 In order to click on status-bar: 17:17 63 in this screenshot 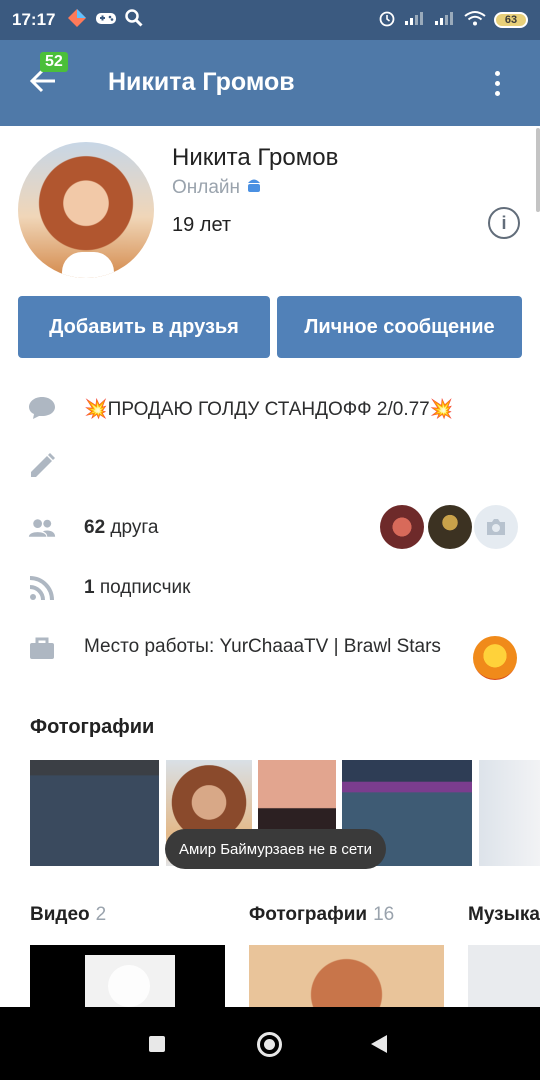, I will do `click(270, 20)`.